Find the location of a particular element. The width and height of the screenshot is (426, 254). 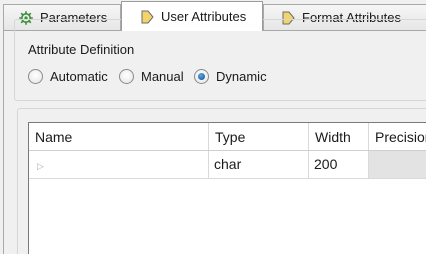

column-header-type: Type is located at coordinates (259, 136).